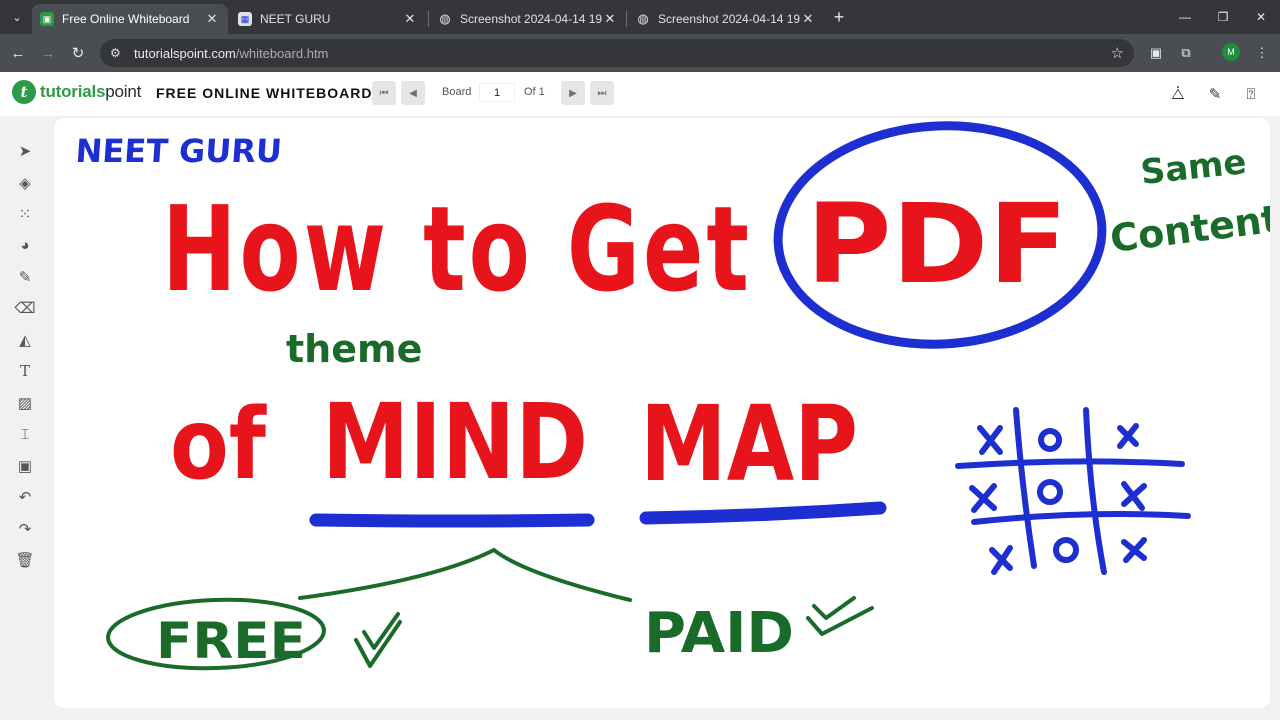 Image resolution: width=1280 pixels, height=720 pixels. Describe the element at coordinates (78, 53) in the screenshot. I see `reload-button: ↻` at that location.